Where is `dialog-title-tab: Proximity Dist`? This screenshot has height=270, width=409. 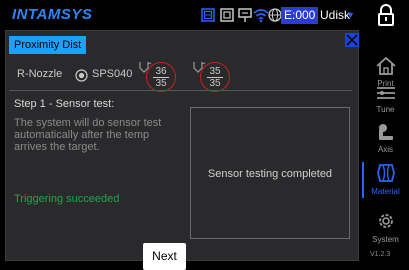
dialog-title-tab: Proximity Dist is located at coordinates (48, 45).